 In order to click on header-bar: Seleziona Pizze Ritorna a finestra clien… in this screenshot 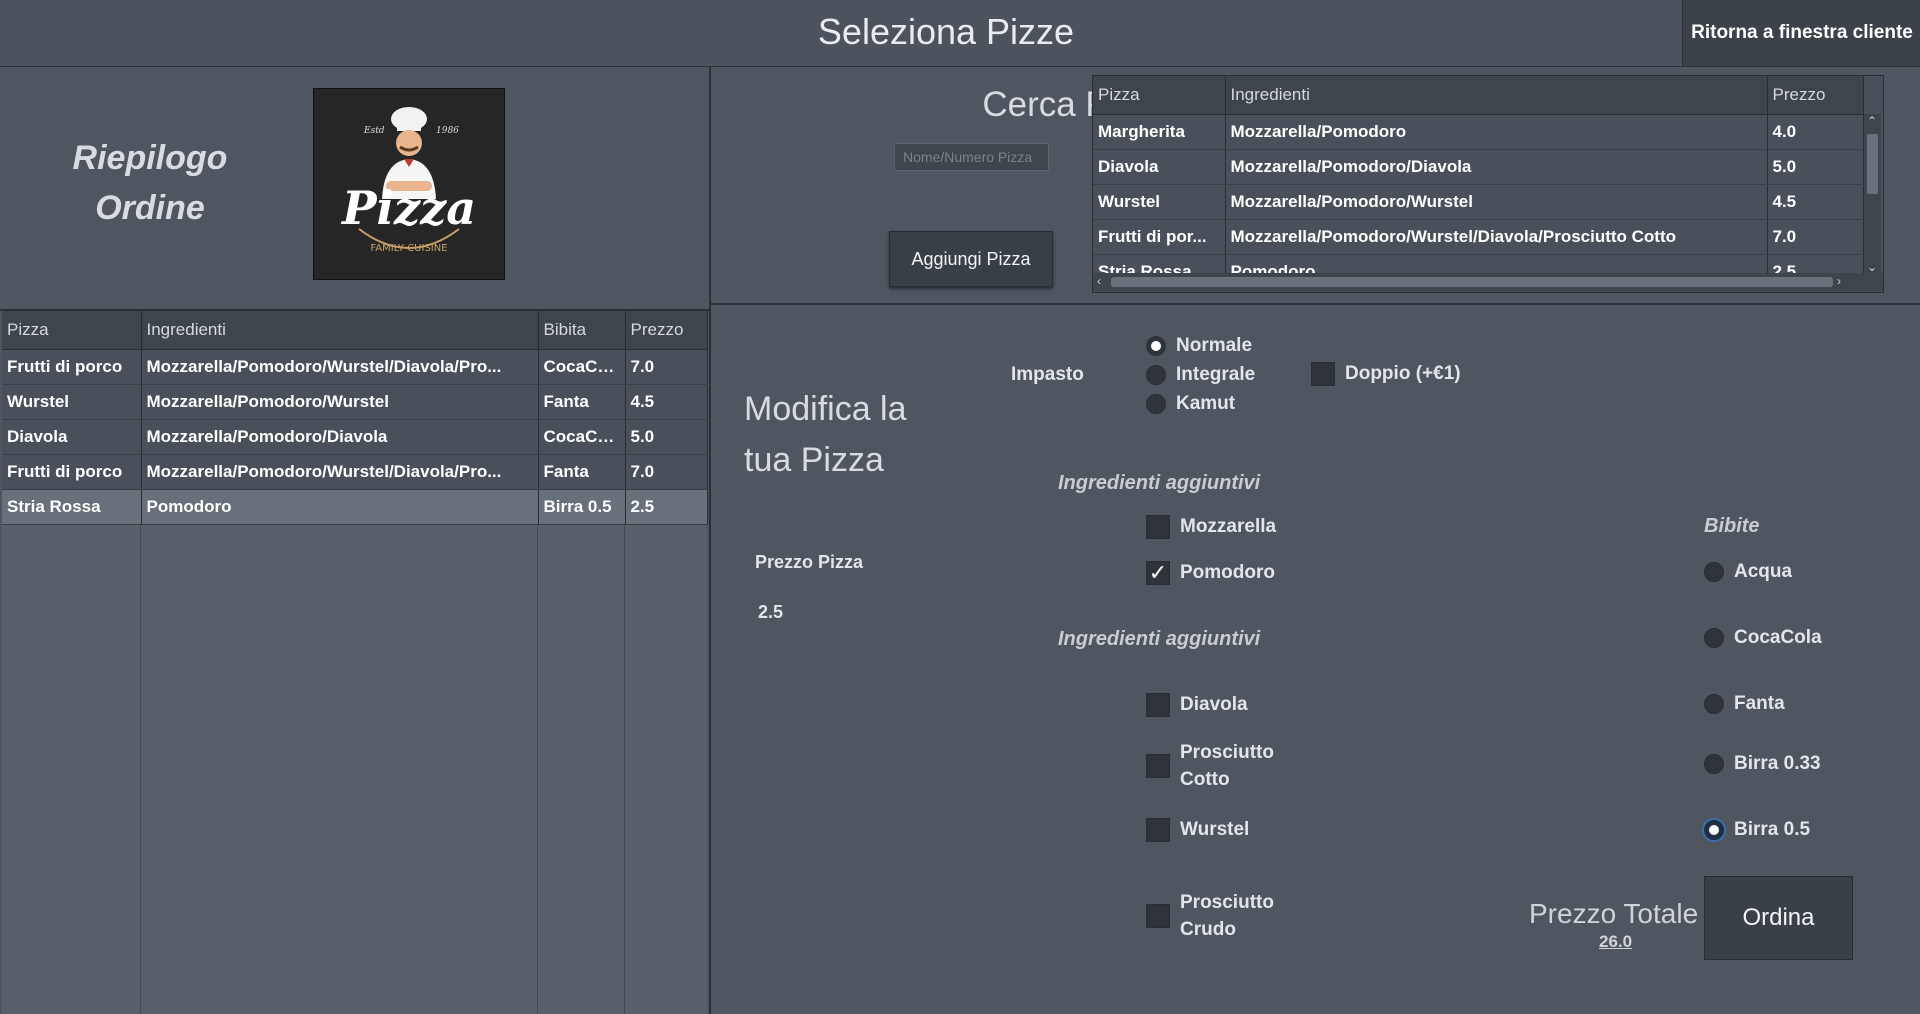, I will do `click(960, 33)`.